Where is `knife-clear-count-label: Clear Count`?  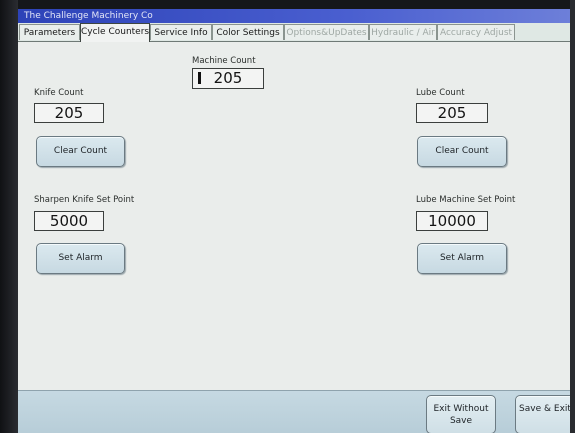
knife-clear-count-label: Clear Count is located at coordinates (80, 151).